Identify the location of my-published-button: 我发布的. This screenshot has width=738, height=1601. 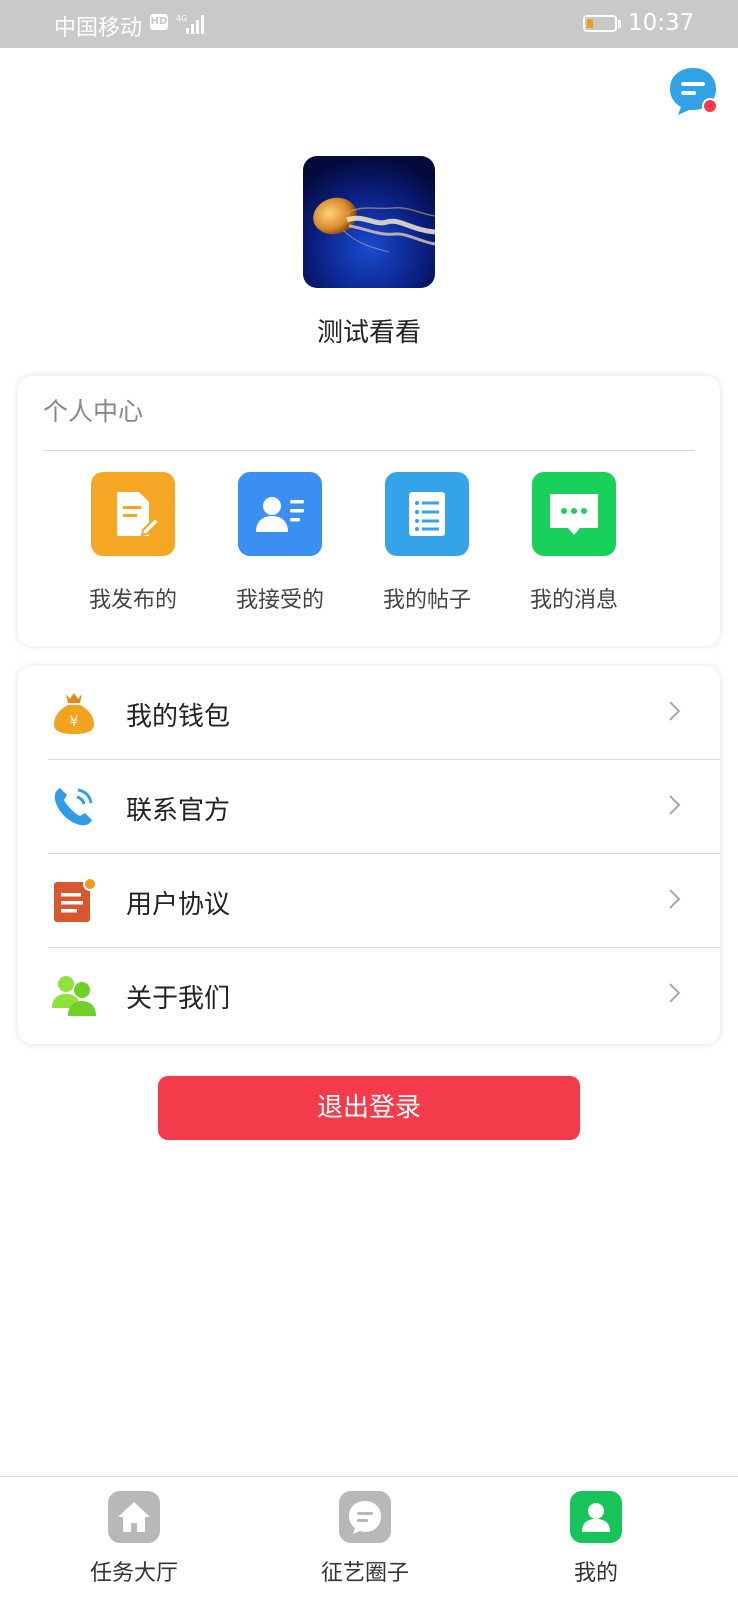
(133, 547).